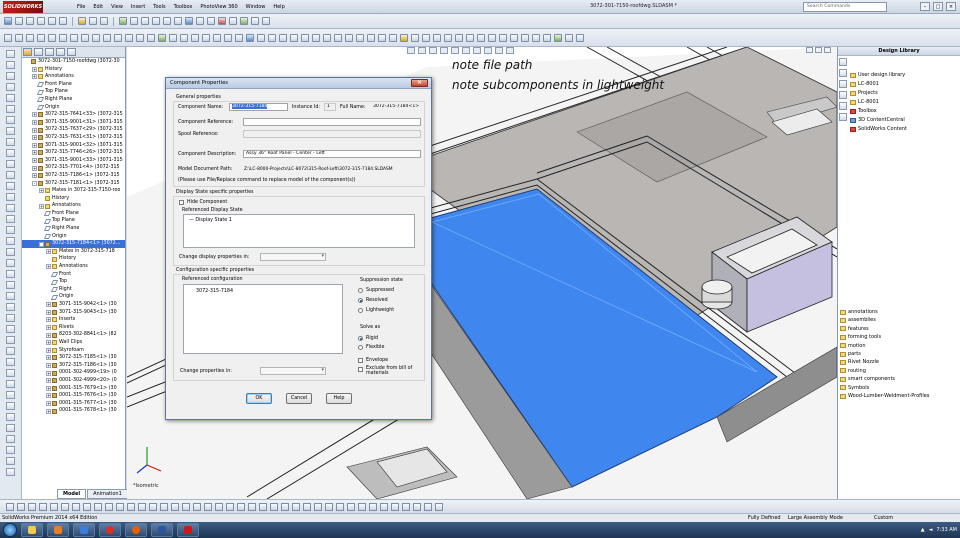 The image size is (960, 538). I want to click on hide-component-checkbox, so click(181, 202).